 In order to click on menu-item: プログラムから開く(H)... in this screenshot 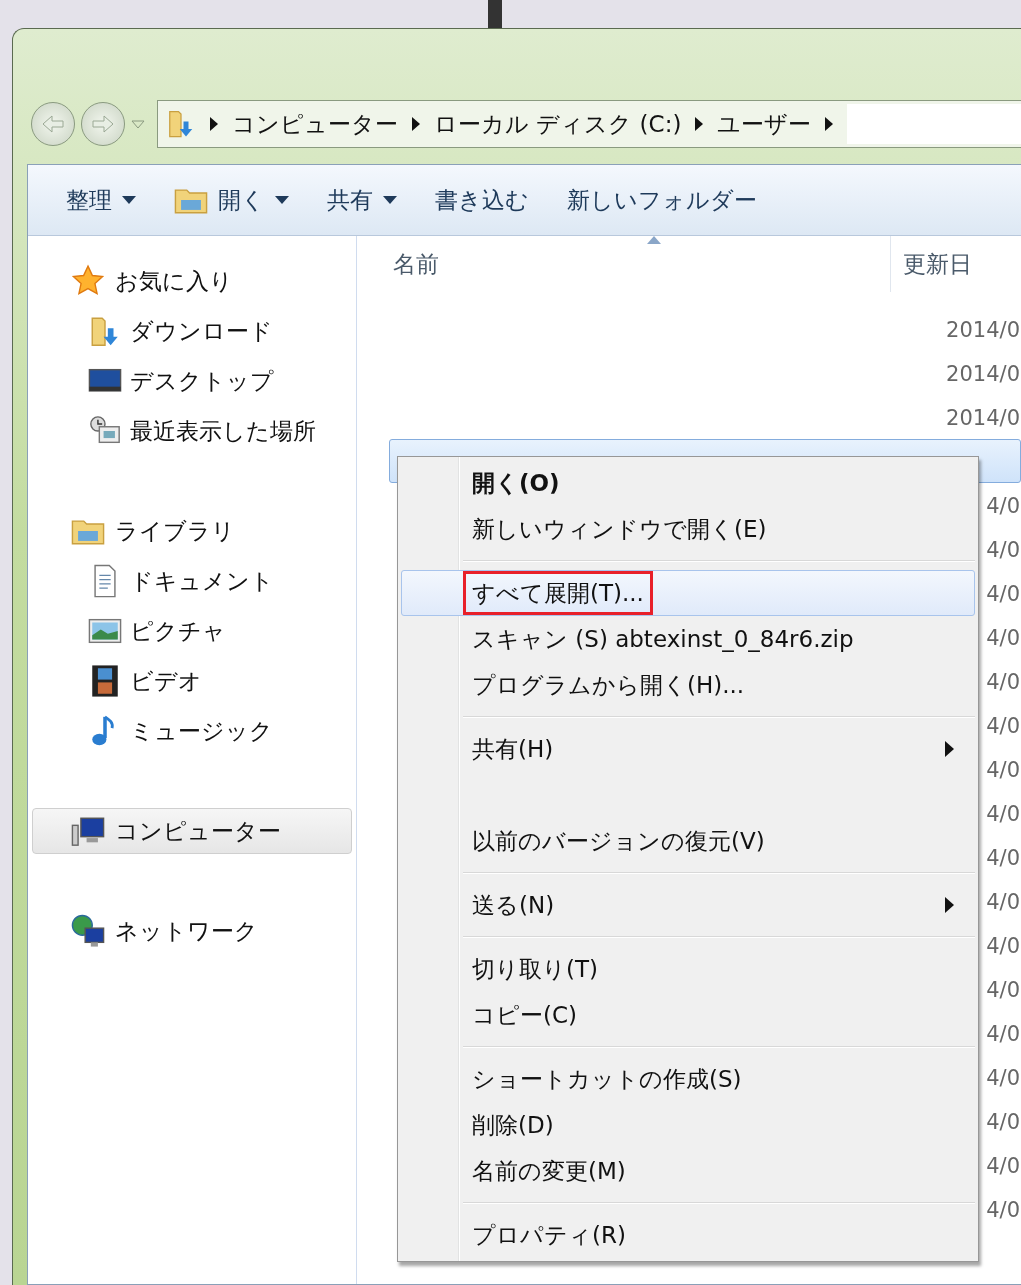, I will do `click(688, 685)`.